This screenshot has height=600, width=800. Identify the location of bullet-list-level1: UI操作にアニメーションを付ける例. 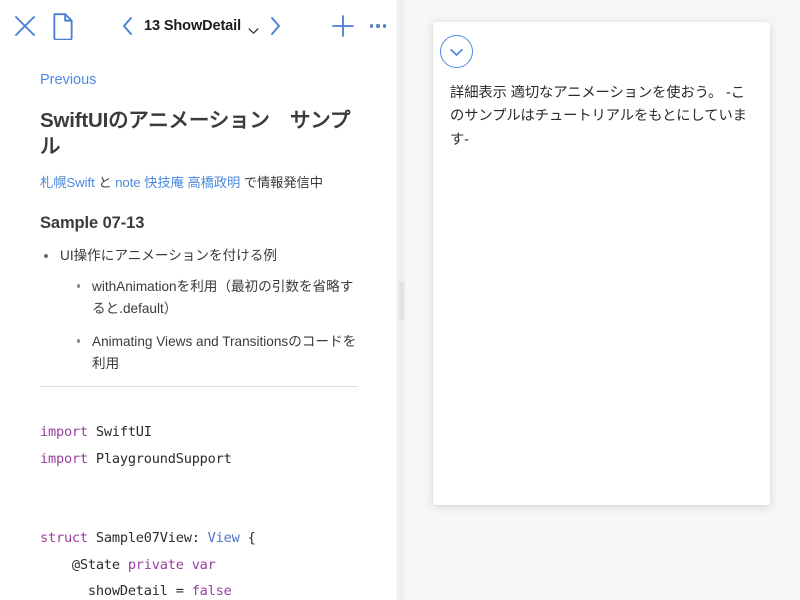
(200, 256).